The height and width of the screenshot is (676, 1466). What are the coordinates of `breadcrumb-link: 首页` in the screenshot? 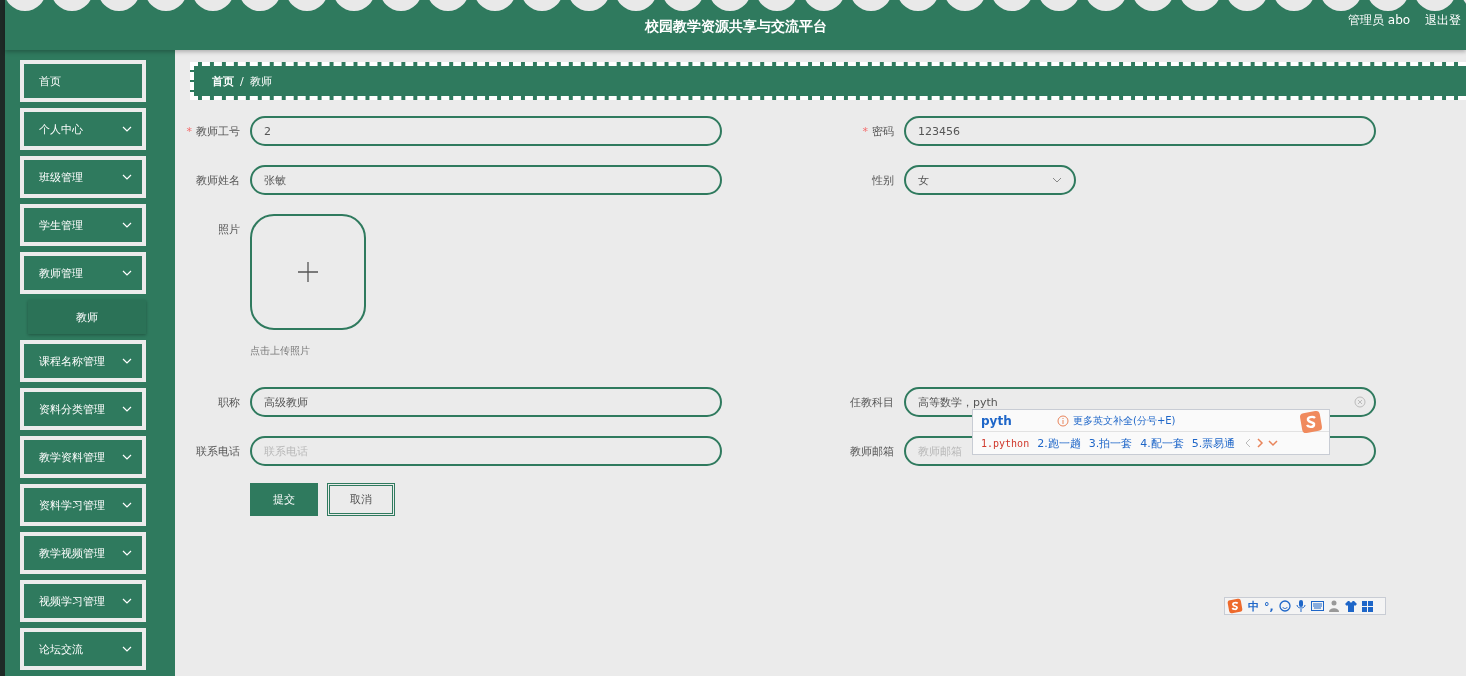 It's located at (223, 81).